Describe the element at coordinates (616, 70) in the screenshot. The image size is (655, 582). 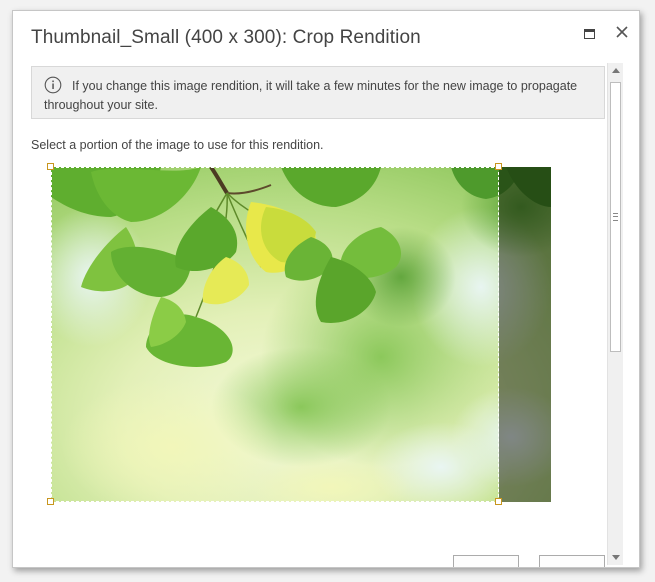
I see `scroll-up-icon` at that location.